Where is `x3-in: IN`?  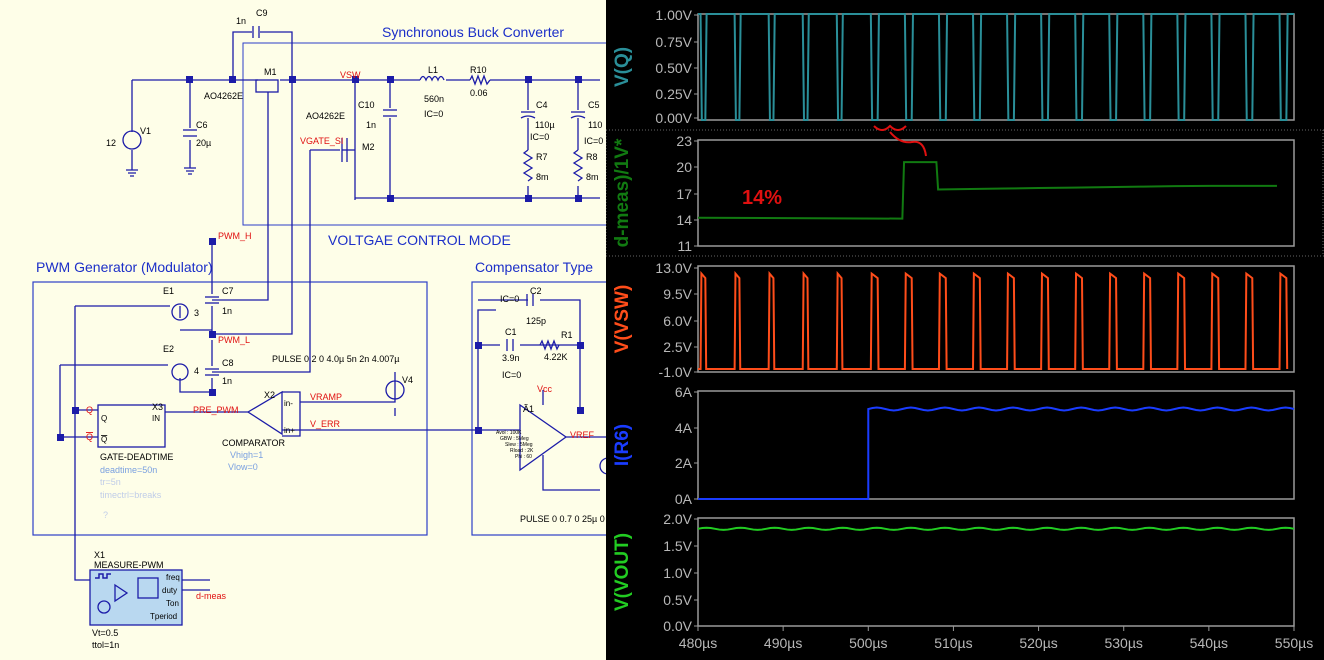
x3-in: IN is located at coordinates (156, 418).